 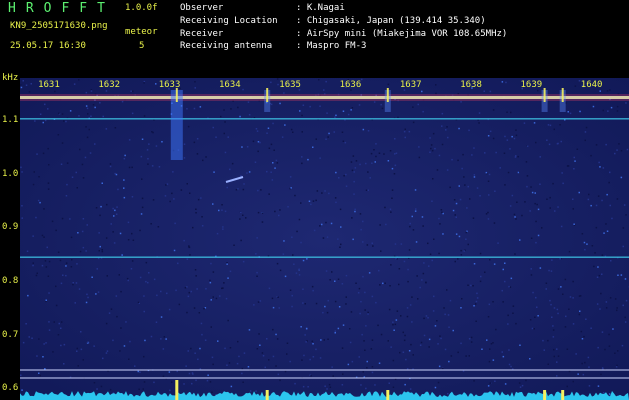 I want to click on y-tick-label: 1.1, so click(x=10, y=119).